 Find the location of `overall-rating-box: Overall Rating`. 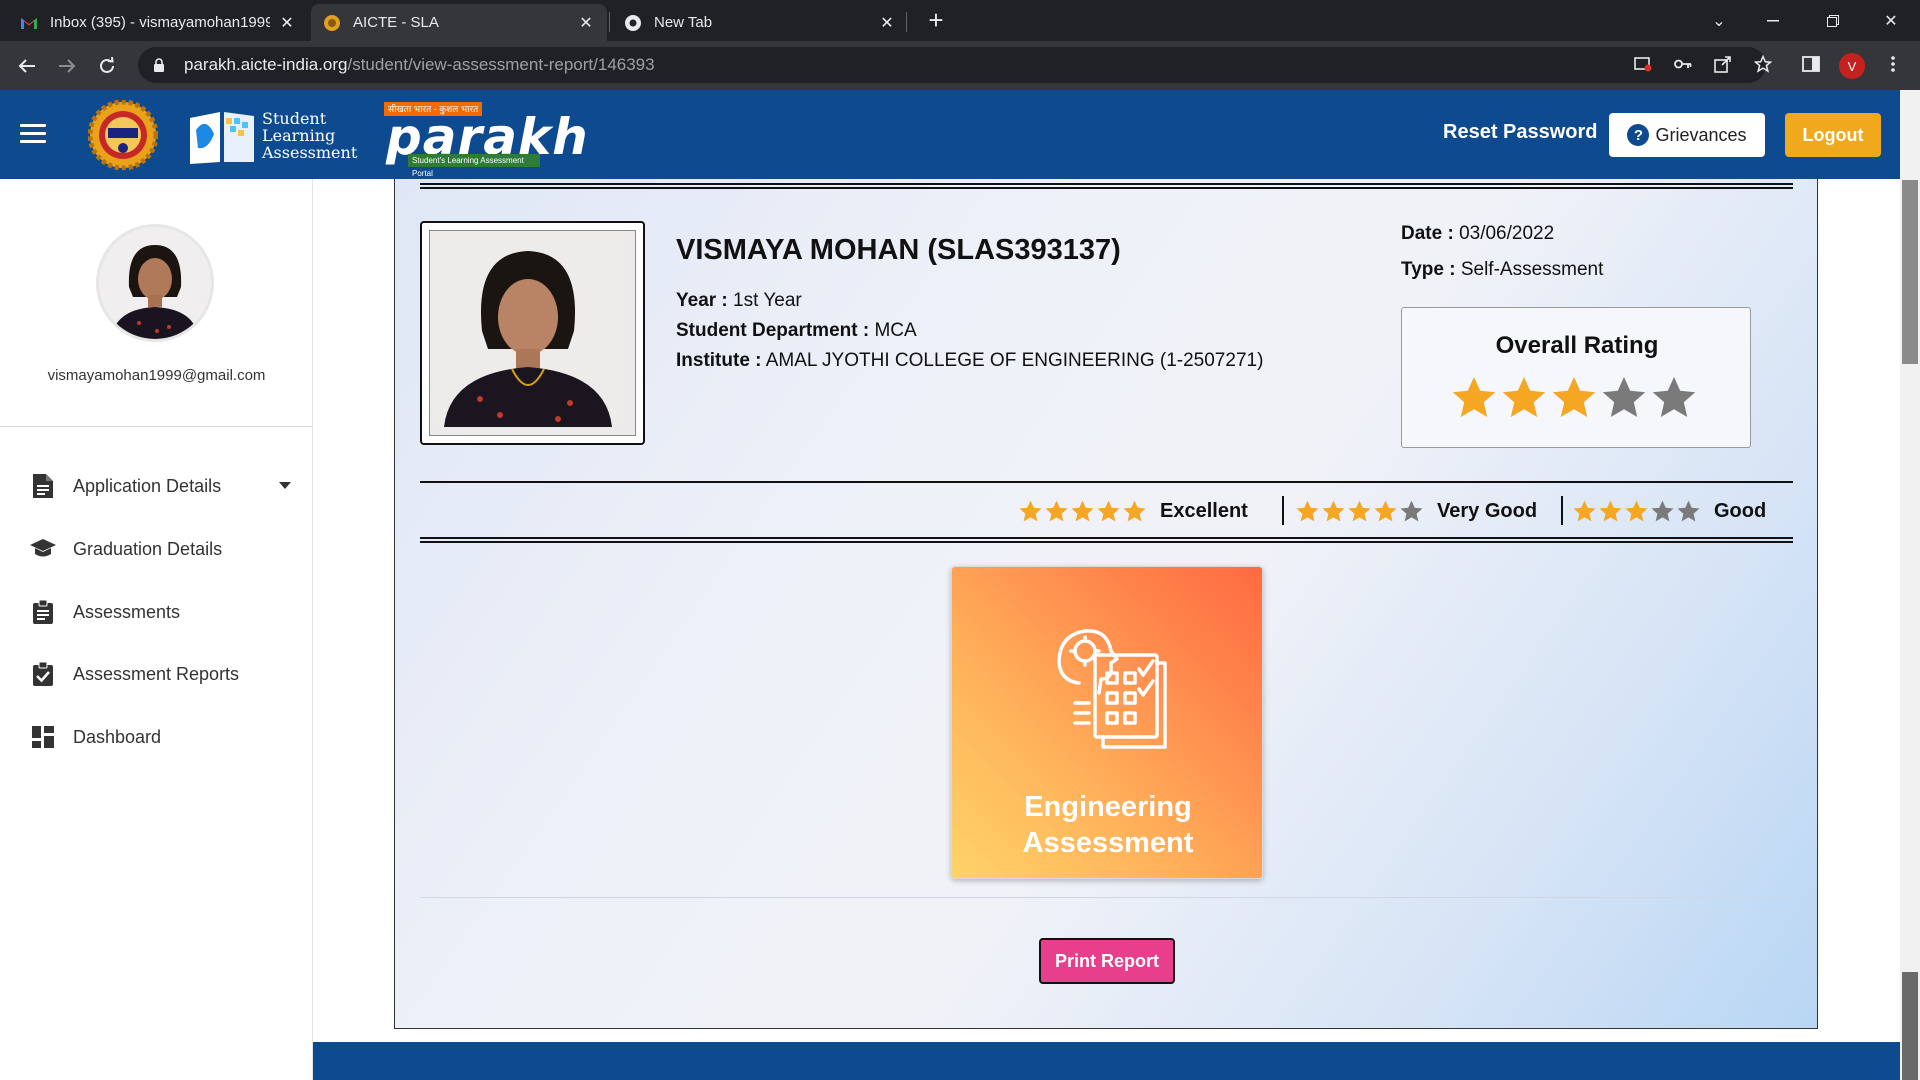

overall-rating-box: Overall Rating is located at coordinates (1576, 377).